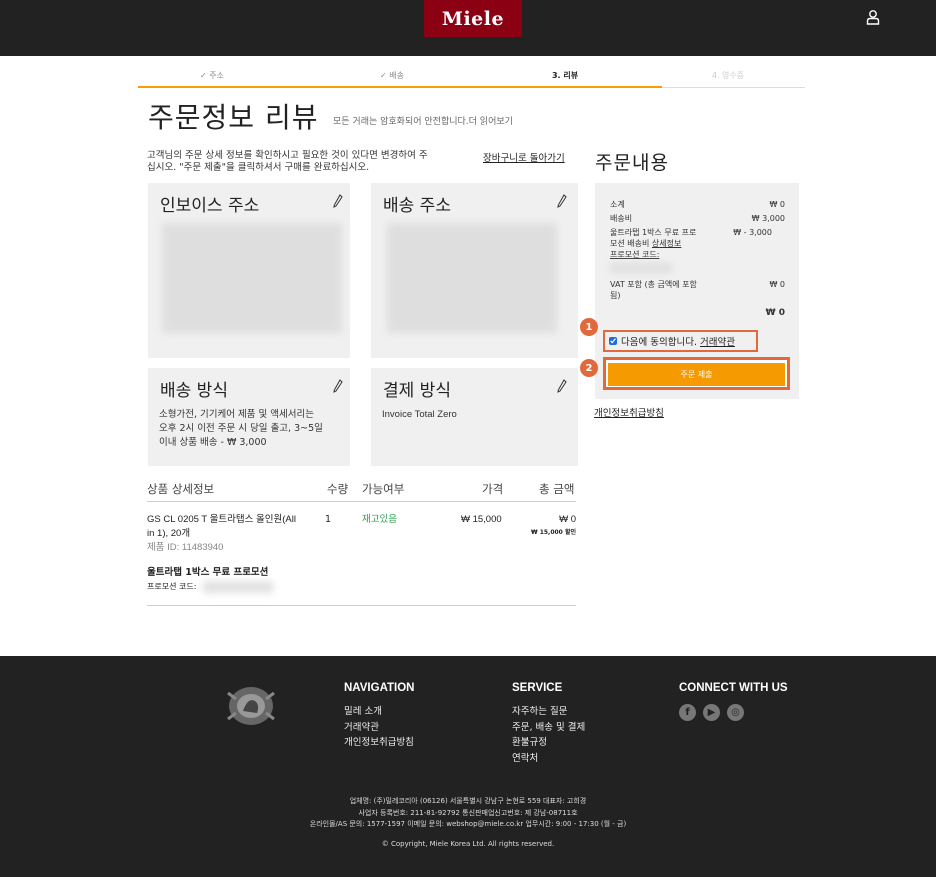  What do you see at coordinates (185, 547) in the screenshot?
I see `product-id: 제품 ID: 11483940` at bounding box center [185, 547].